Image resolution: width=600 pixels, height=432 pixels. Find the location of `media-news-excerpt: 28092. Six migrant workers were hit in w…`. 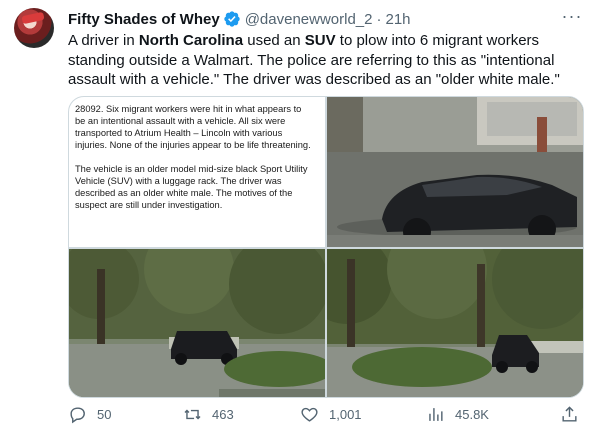

media-news-excerpt: 28092. Six migrant workers were hit in w… is located at coordinates (197, 172).